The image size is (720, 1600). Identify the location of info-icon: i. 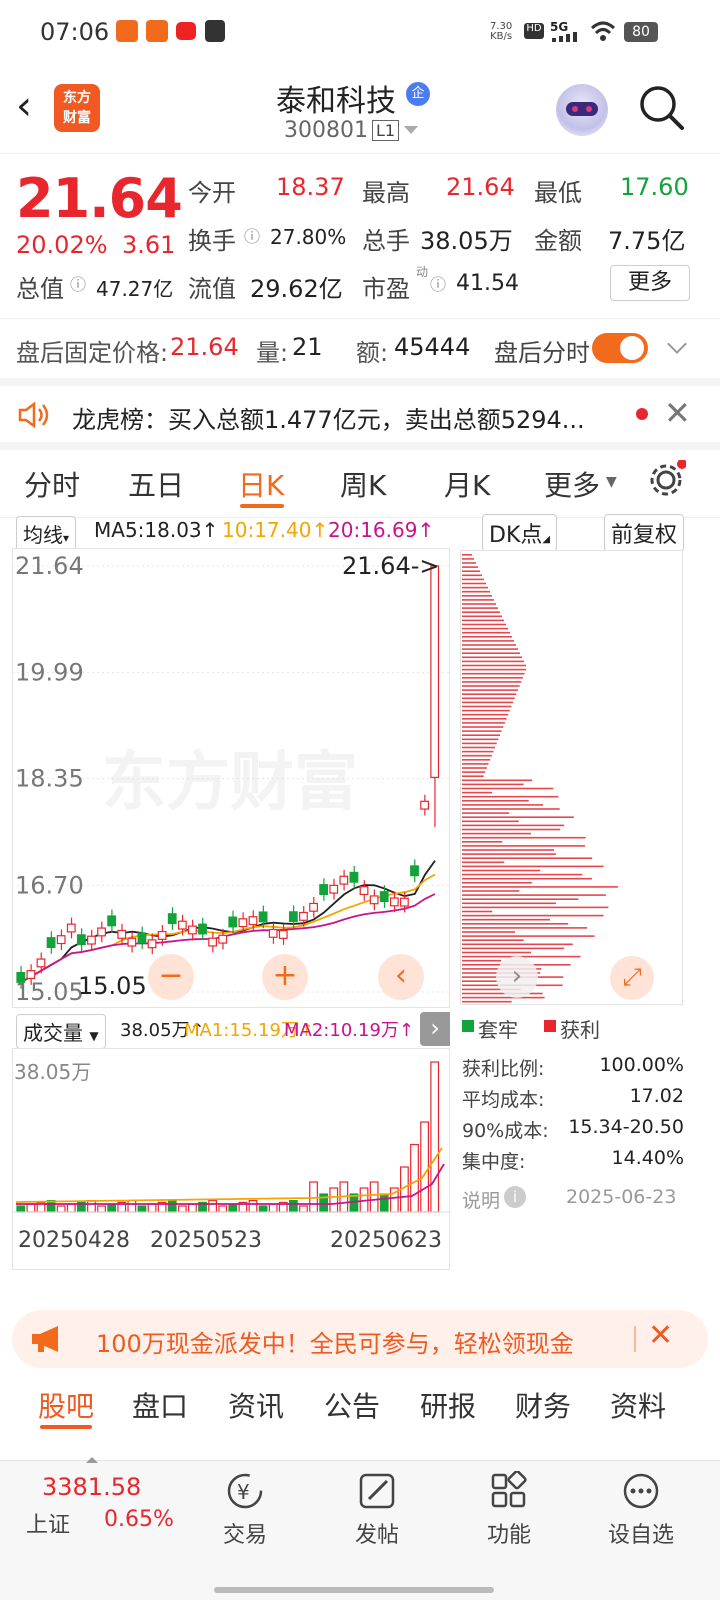
(515, 1197).